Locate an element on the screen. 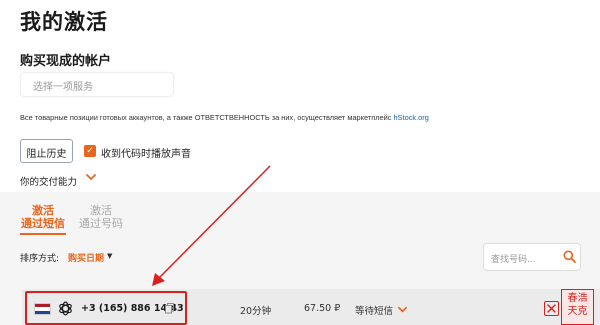  activation-price: 67.50 ₽ is located at coordinates (322, 308).